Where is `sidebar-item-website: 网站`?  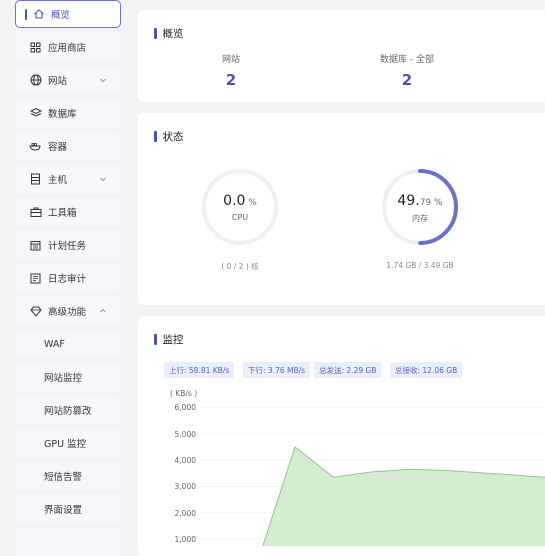 sidebar-item-website: 网站 is located at coordinates (67, 80).